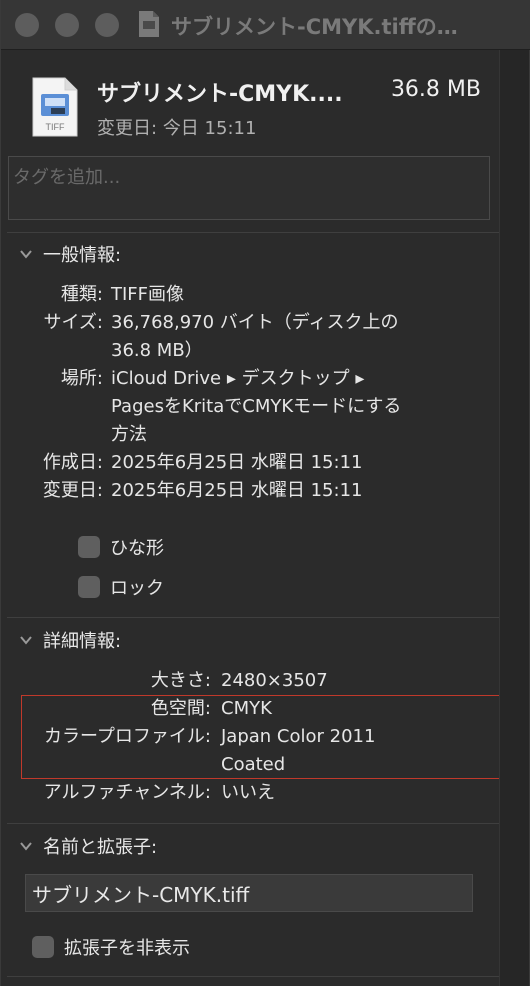 This screenshot has width=530, height=986. What do you see at coordinates (237, 462) in the screenshot?
I see `created-value: 2025年6月25日 水曜日 15:11` at bounding box center [237, 462].